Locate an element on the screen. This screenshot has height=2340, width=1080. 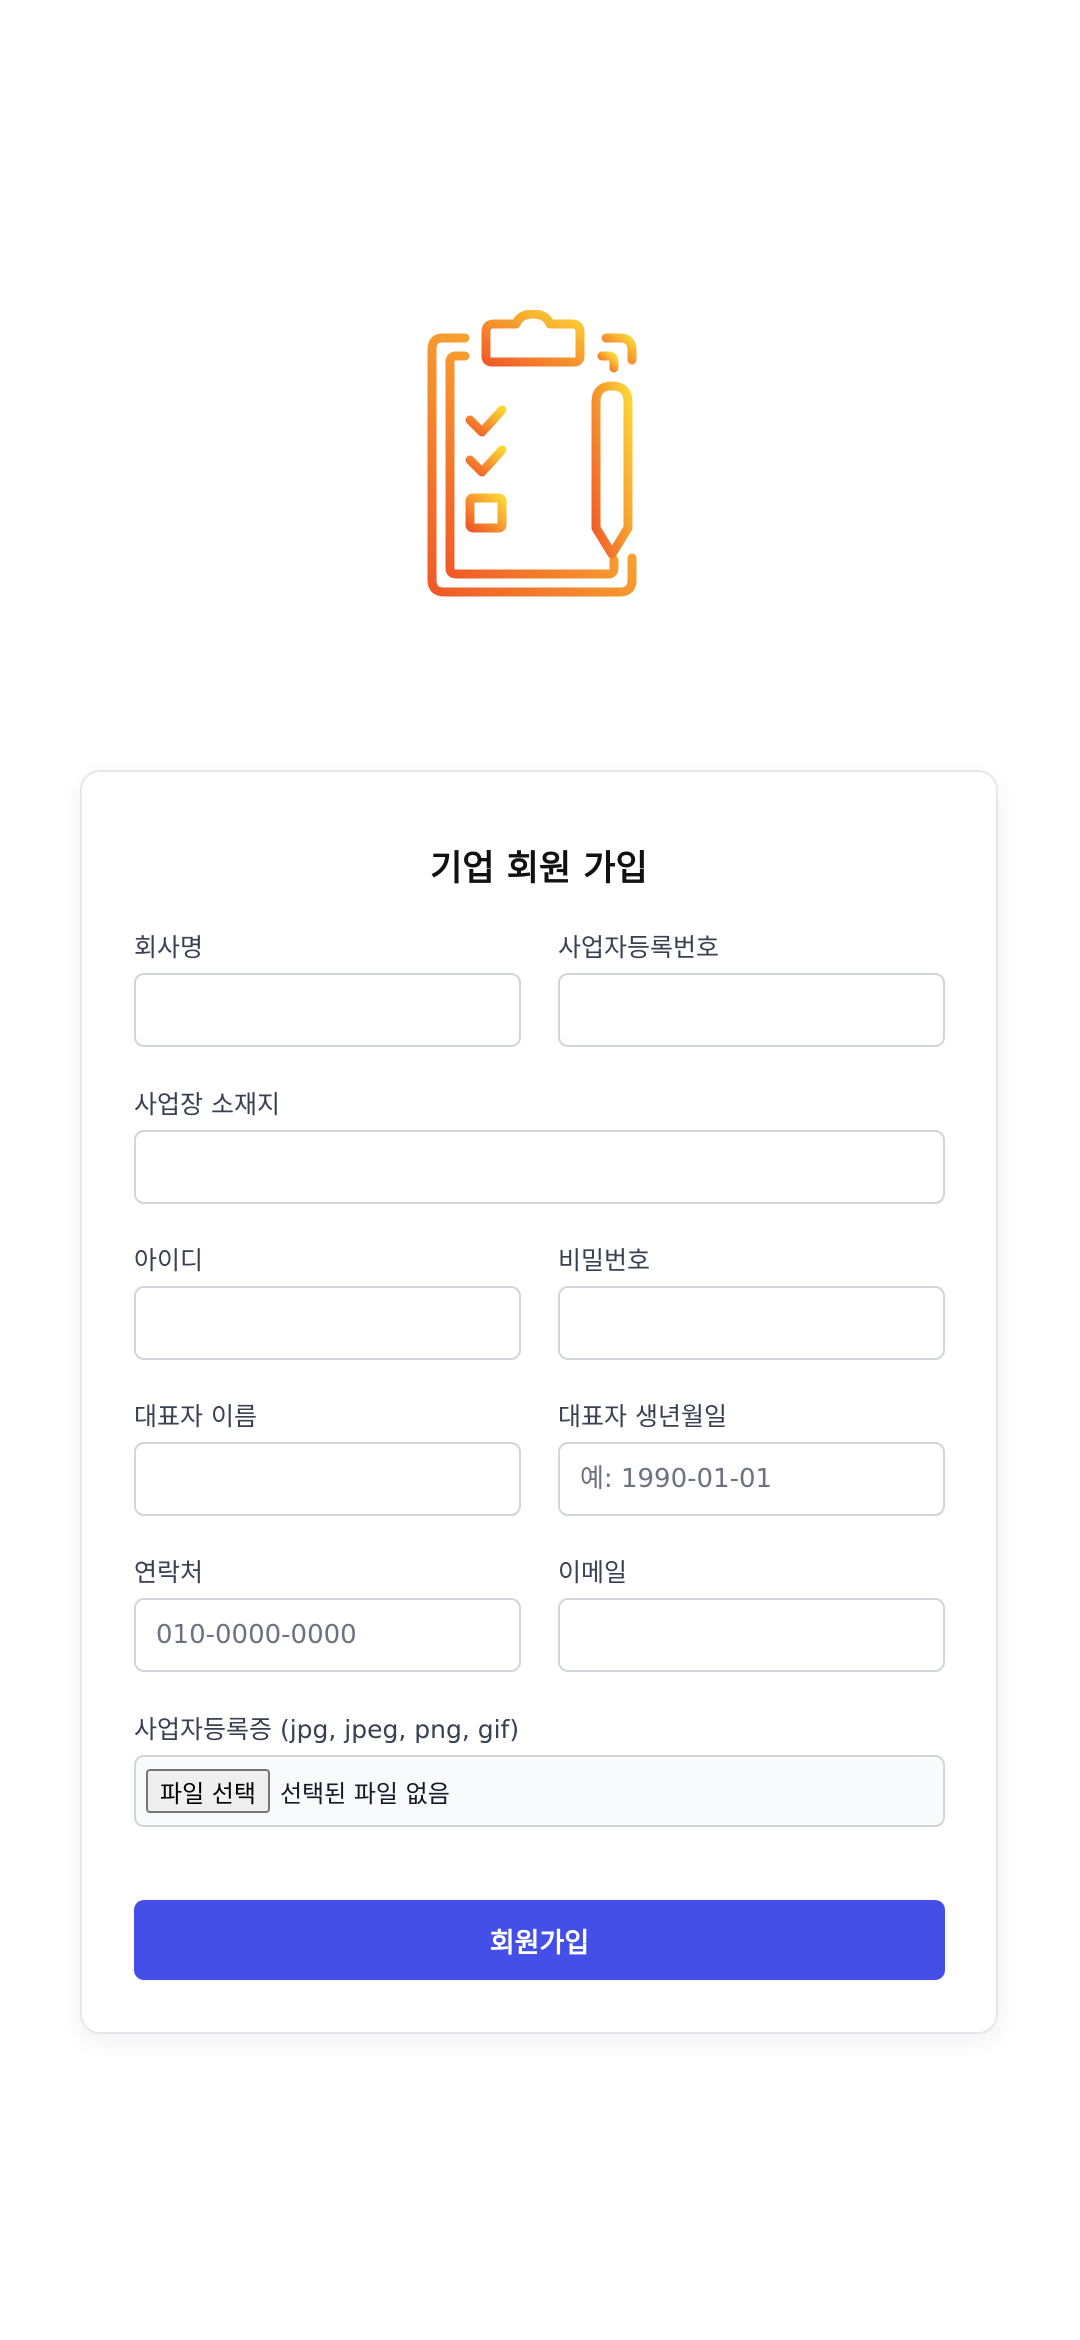
email-input is located at coordinates (751, 1635).